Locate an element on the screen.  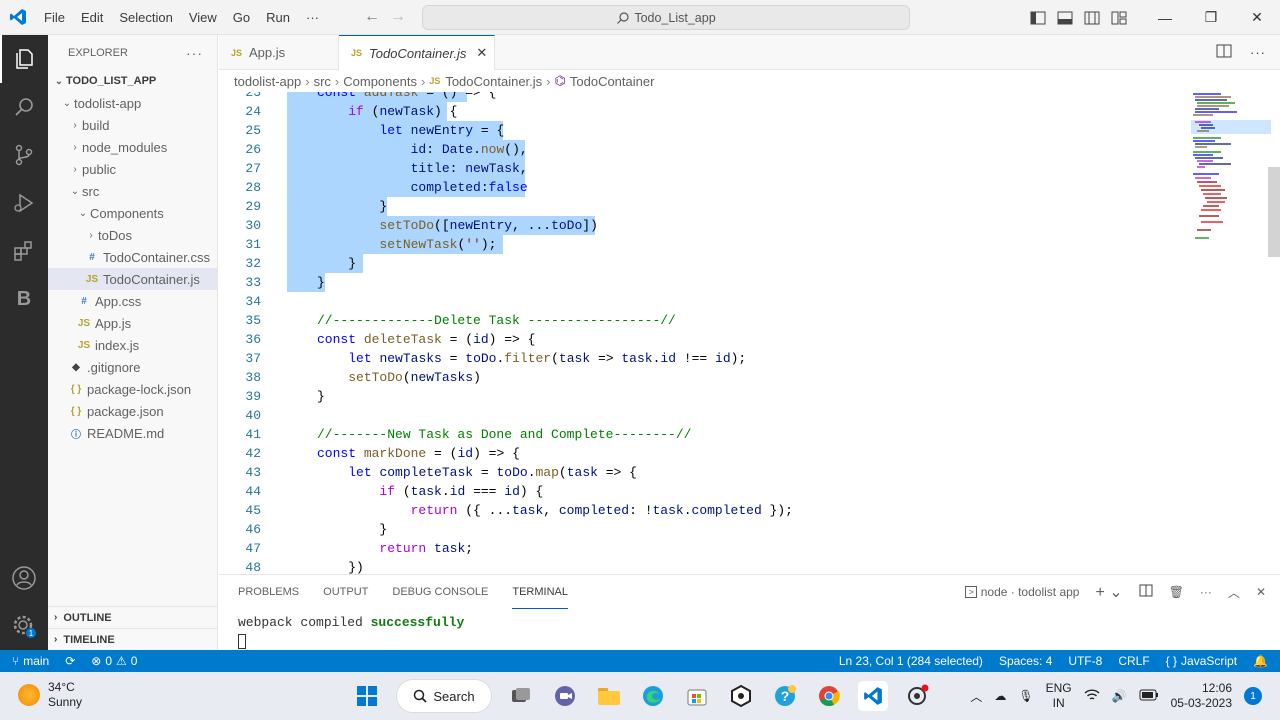
microsoft-store-icon is located at coordinates (697, 696).